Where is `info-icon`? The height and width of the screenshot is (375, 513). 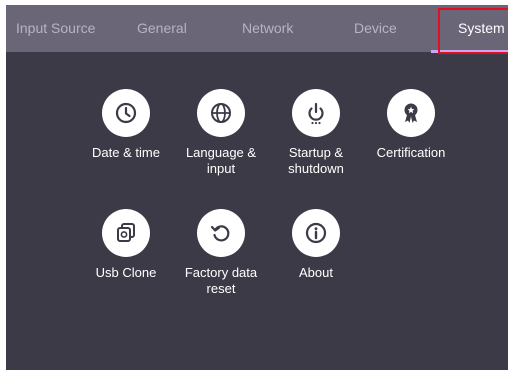 info-icon is located at coordinates (316, 233).